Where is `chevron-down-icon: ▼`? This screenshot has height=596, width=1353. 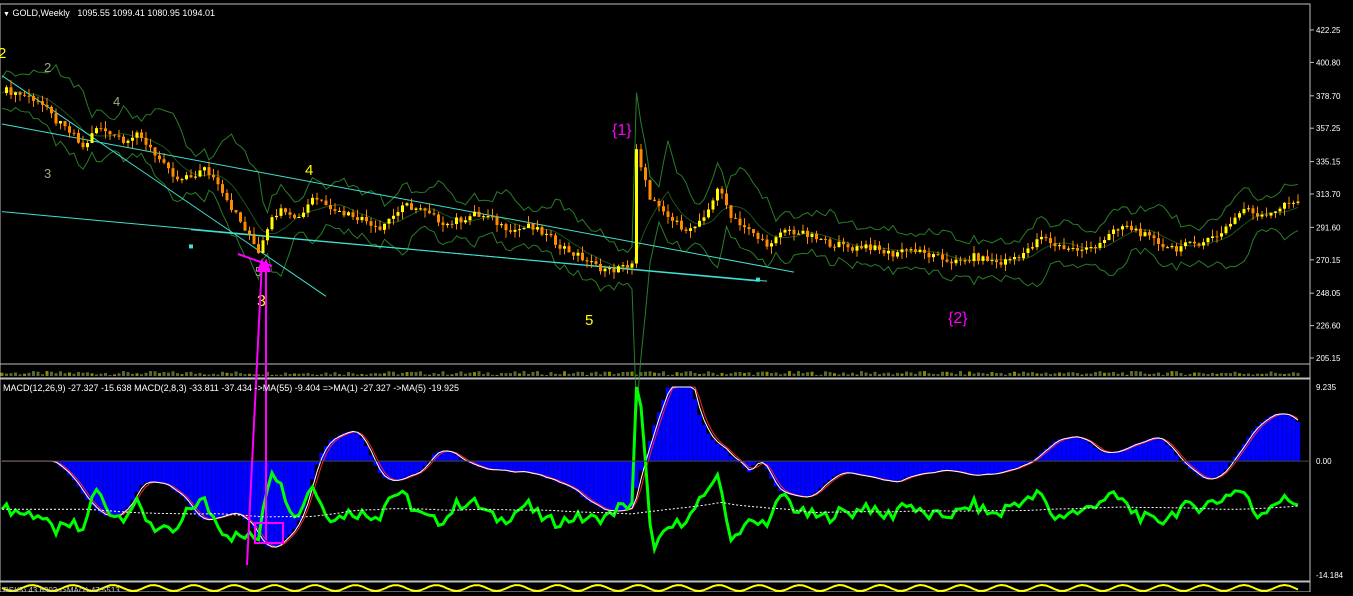 chevron-down-icon: ▼ is located at coordinates (6, 14).